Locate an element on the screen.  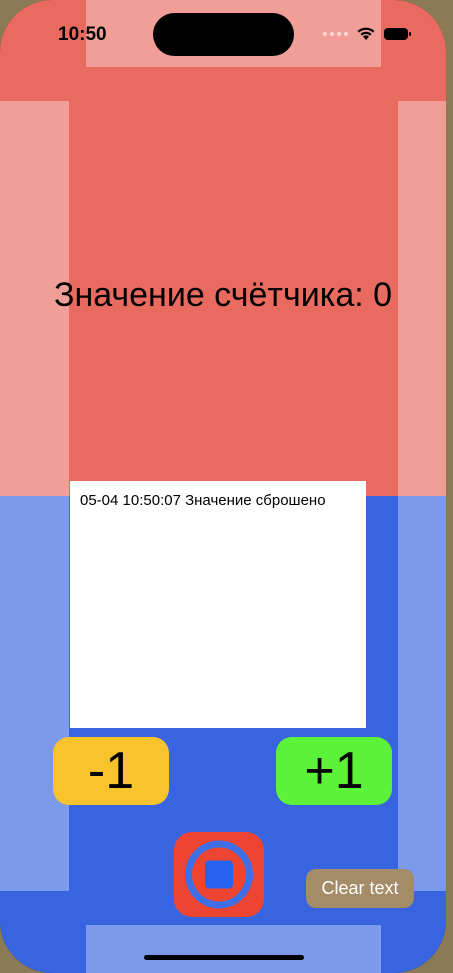
decrement-button: -1 is located at coordinates (111, 771).